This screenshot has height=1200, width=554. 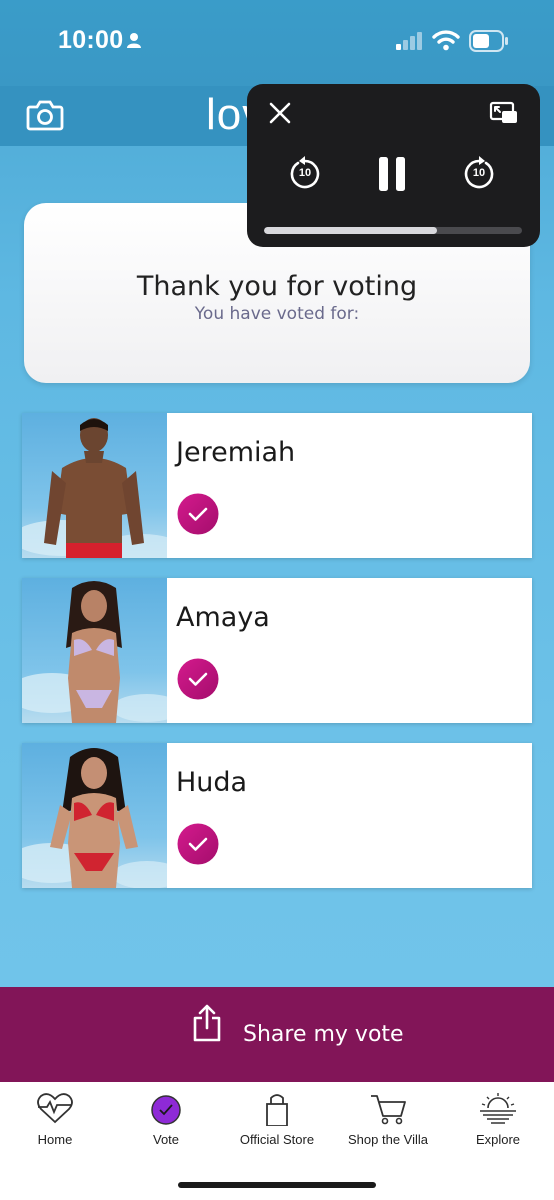 I want to click on tab-vote: Vote, so click(x=166, y=1122).